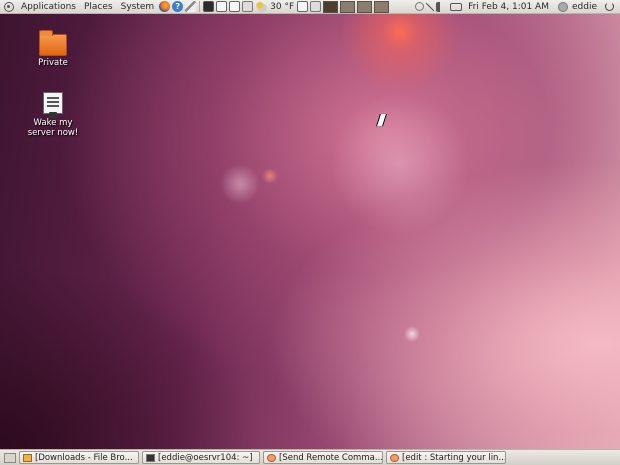 This screenshot has width=620, height=465. What do you see at coordinates (27, 457) in the screenshot?
I see `file-manager-icon` at bounding box center [27, 457].